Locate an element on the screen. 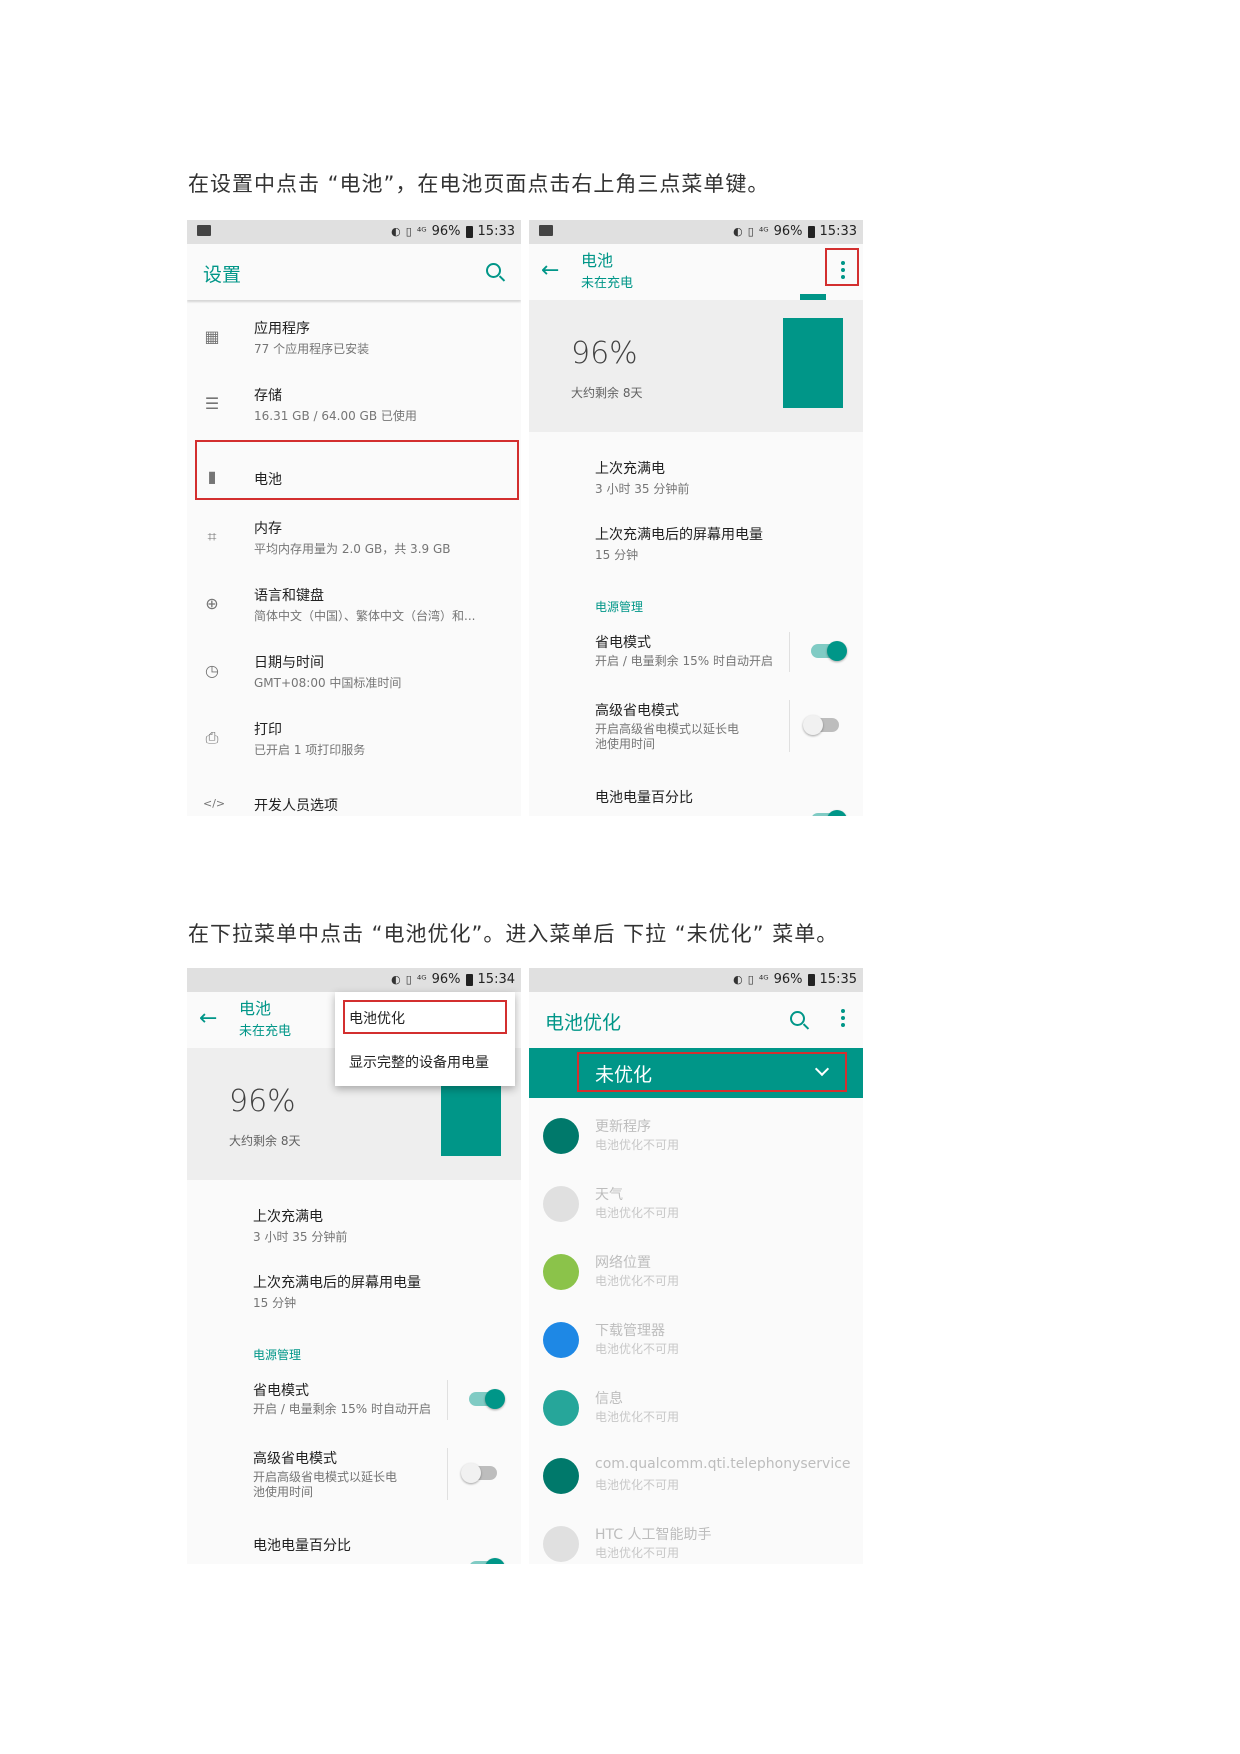 The width and height of the screenshot is (1240, 1754). settings-item-developer: </> 开发人员选项 is located at coordinates (354, 804).